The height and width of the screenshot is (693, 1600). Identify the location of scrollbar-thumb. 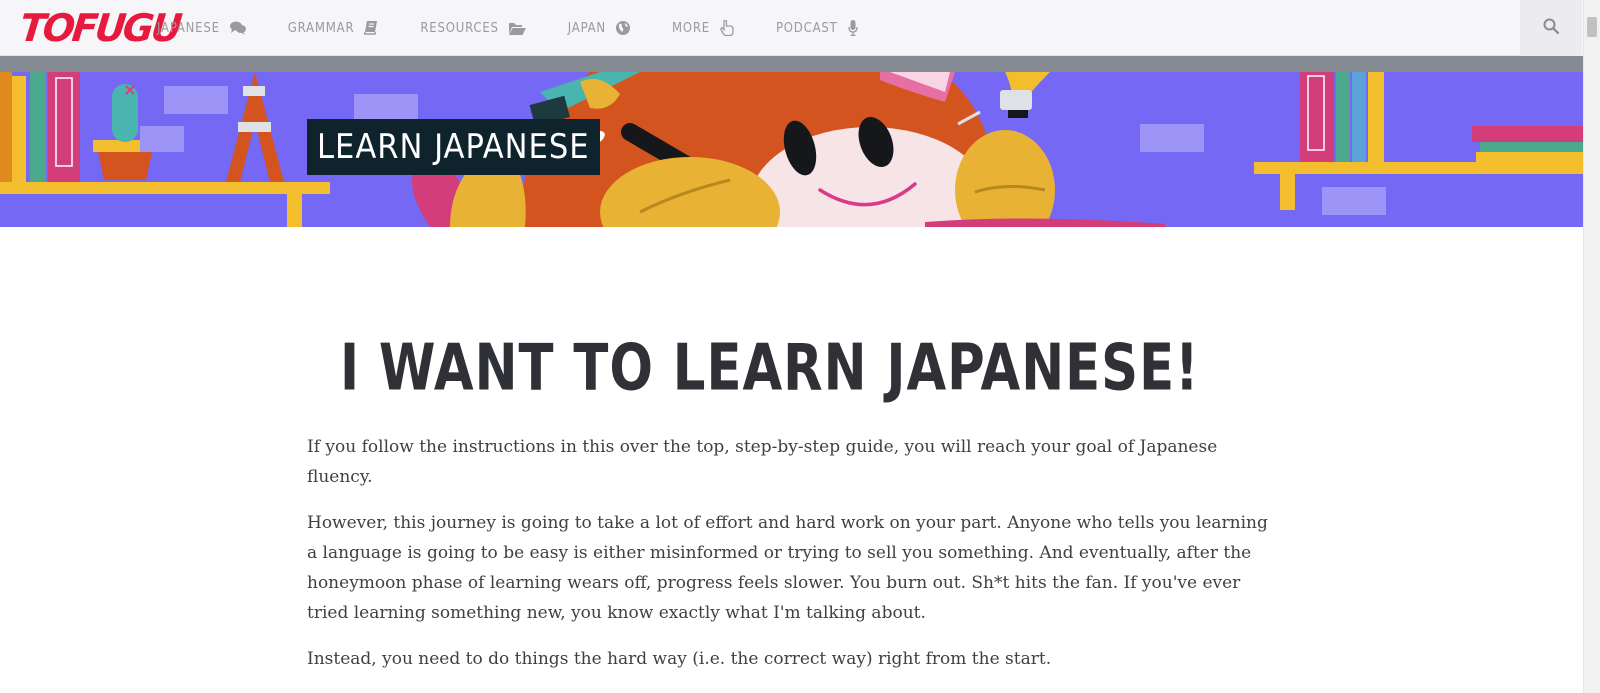
(1592, 27).